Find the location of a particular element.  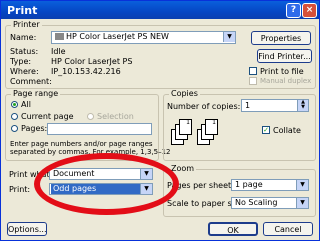

pages-label: Pages: is located at coordinates (34, 128).